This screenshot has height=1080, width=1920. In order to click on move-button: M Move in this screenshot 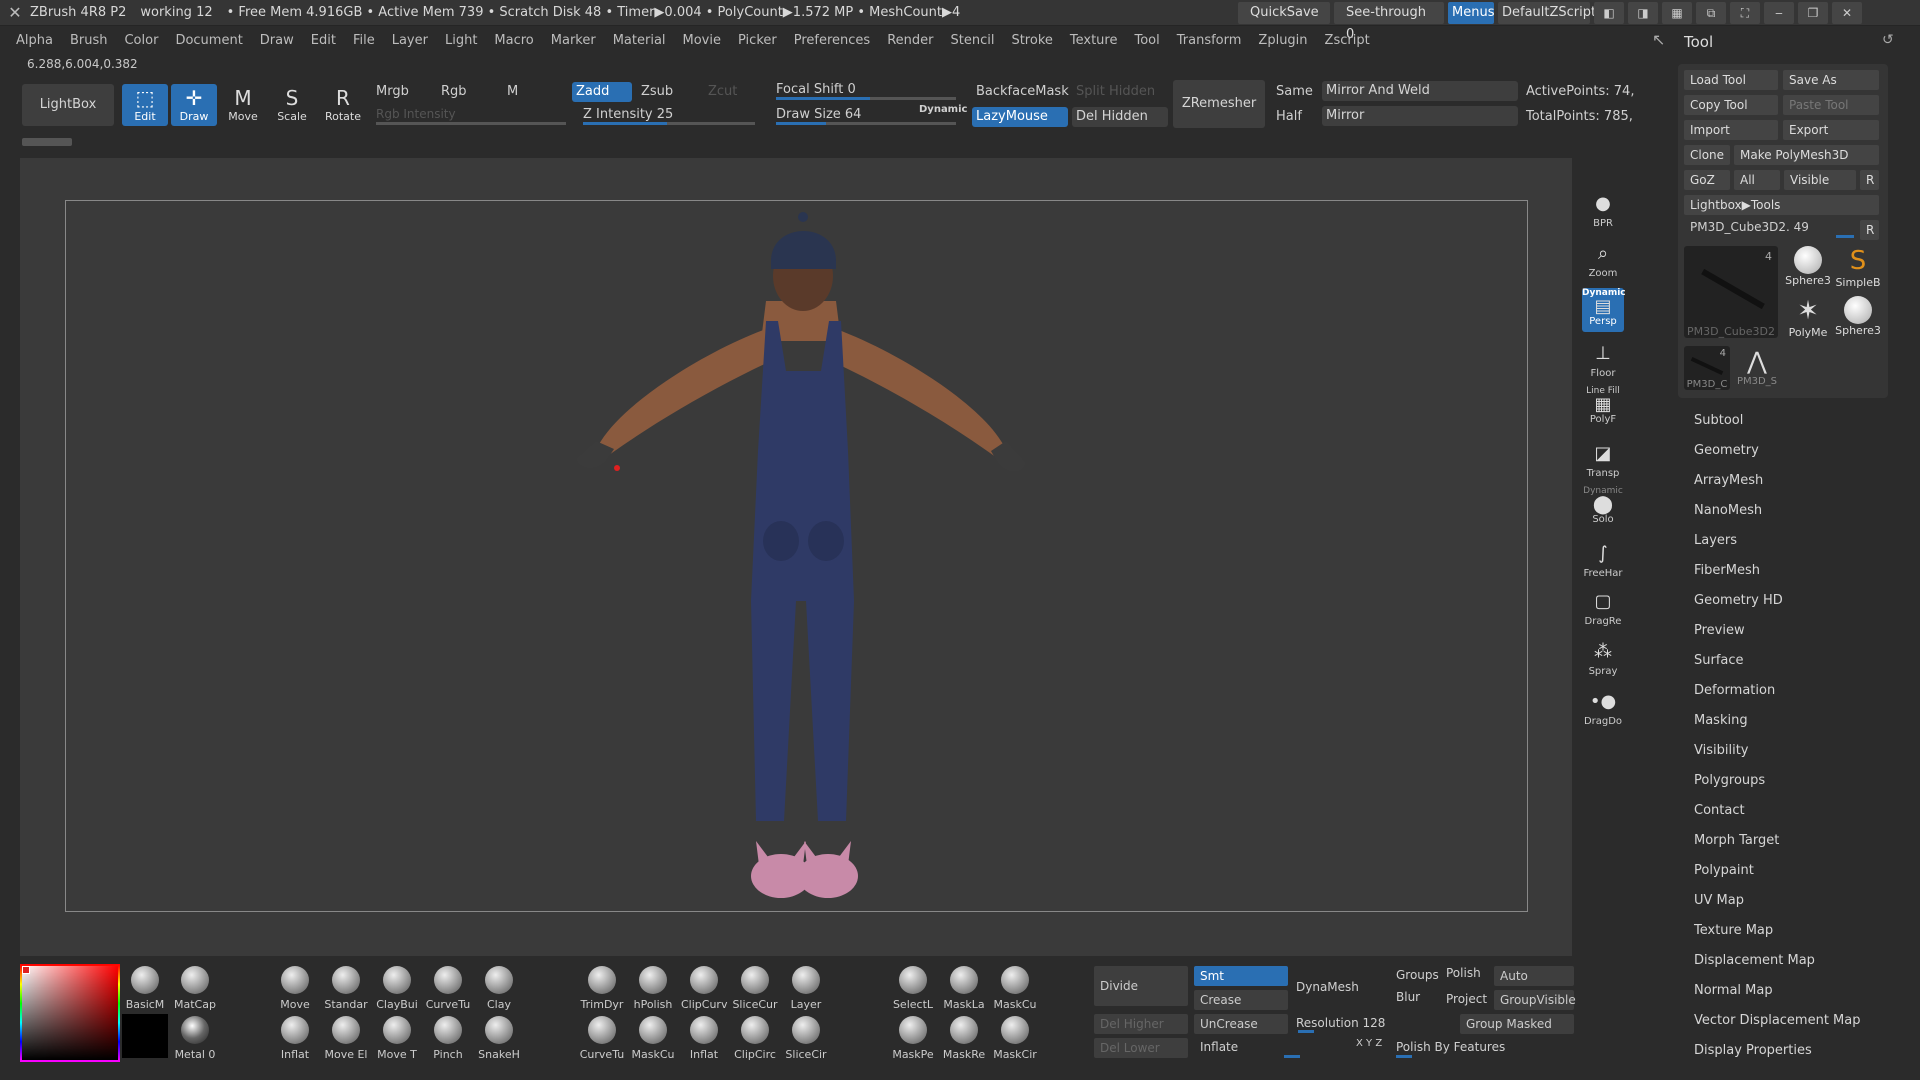, I will do `click(243, 105)`.